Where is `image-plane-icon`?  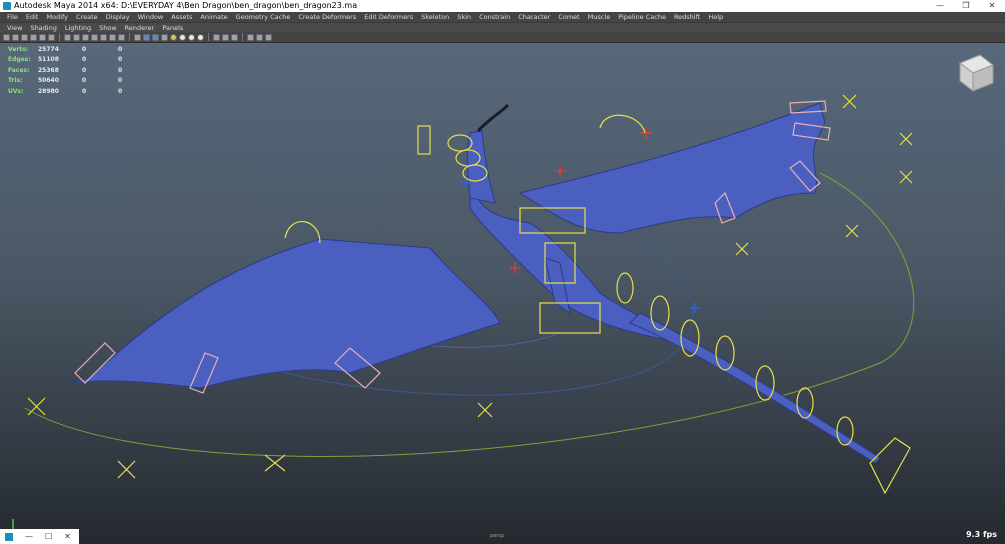
image-plane-icon is located at coordinates (33, 37).